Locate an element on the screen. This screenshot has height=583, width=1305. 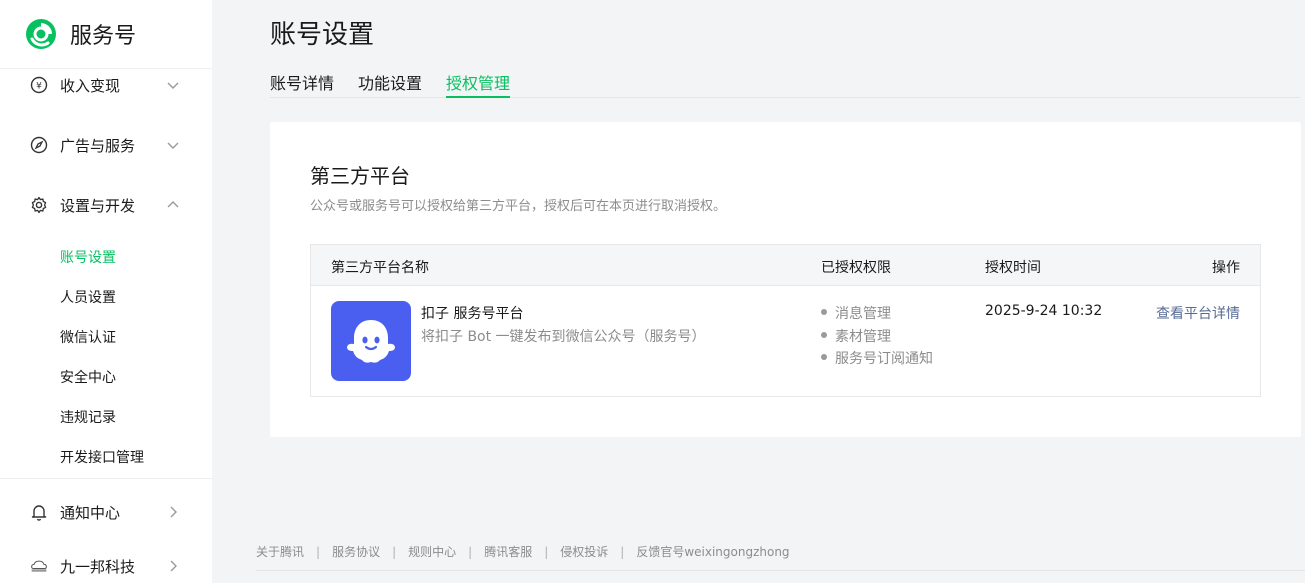
footer-link-rules-center: 规则中心 is located at coordinates (432, 551).